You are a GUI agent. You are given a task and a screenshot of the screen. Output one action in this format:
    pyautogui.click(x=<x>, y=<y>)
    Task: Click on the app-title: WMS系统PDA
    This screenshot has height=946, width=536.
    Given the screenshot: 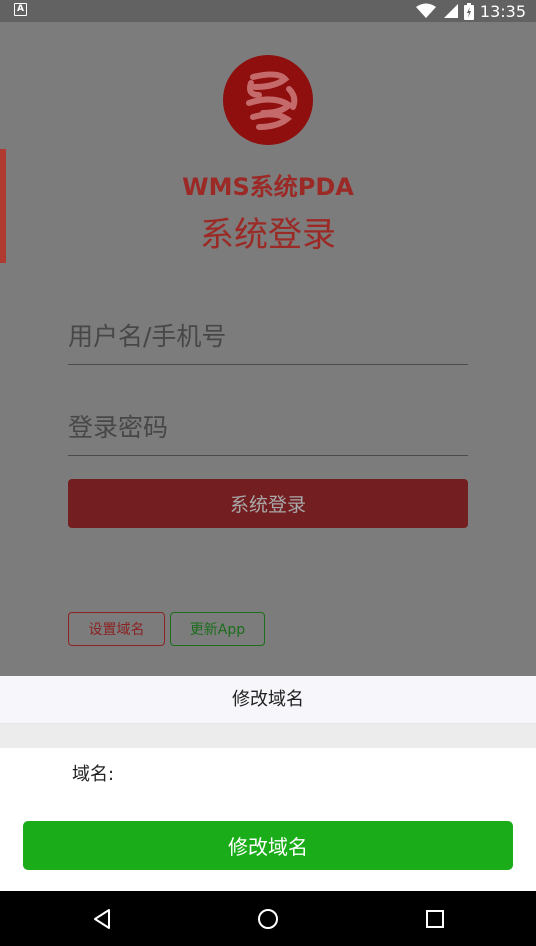 What is the action you would take?
    pyautogui.click(x=268, y=187)
    